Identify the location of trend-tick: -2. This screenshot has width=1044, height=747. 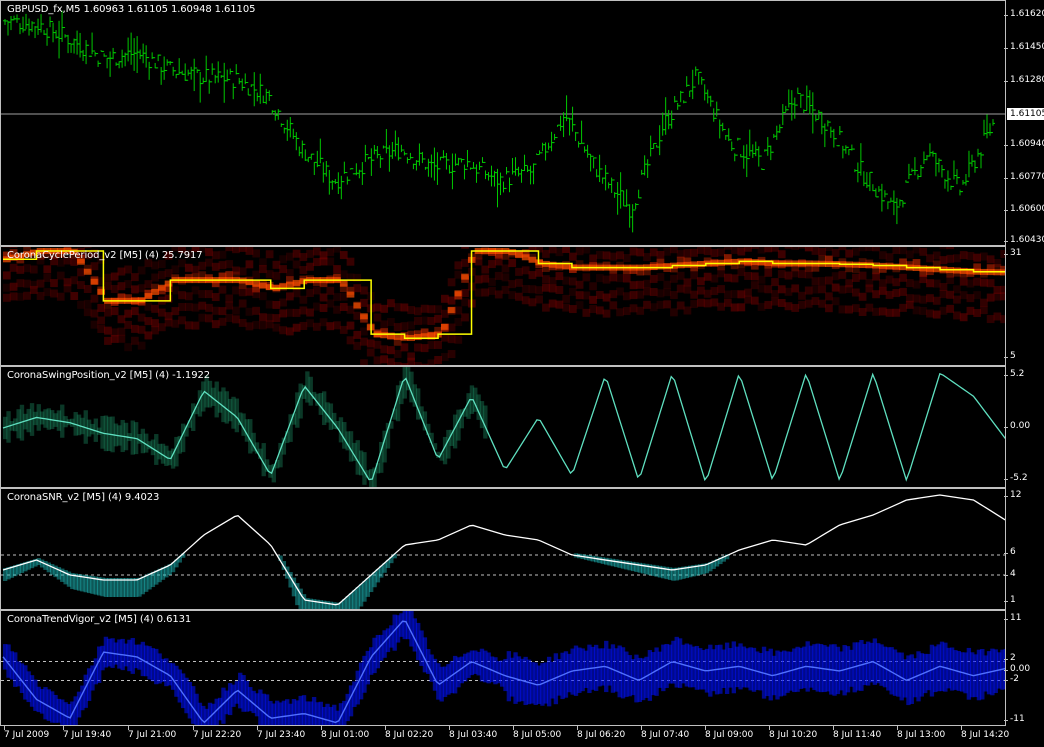
(1011, 679).